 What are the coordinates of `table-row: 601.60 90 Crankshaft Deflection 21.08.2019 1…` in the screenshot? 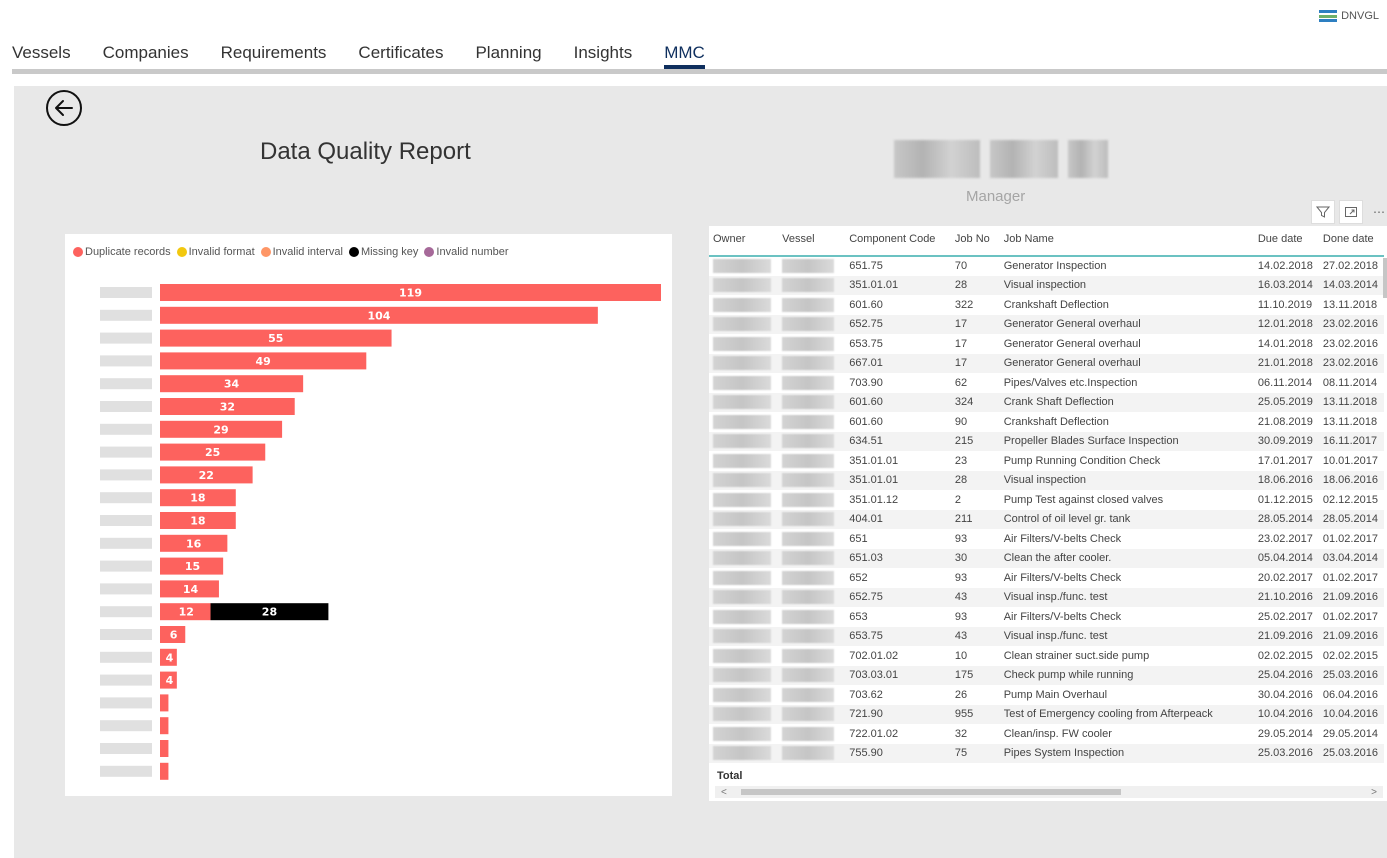 It's located at (1046, 422).